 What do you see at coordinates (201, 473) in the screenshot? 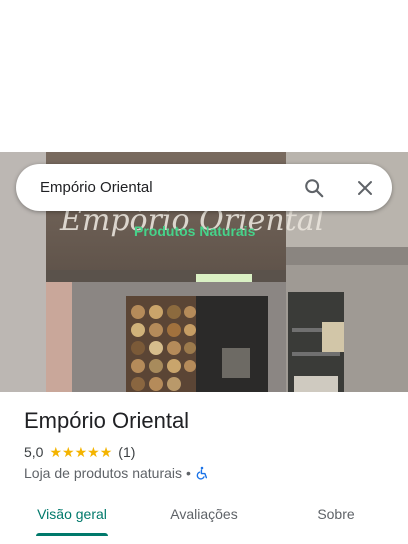
I see `wheelchair-accessible-icon` at bounding box center [201, 473].